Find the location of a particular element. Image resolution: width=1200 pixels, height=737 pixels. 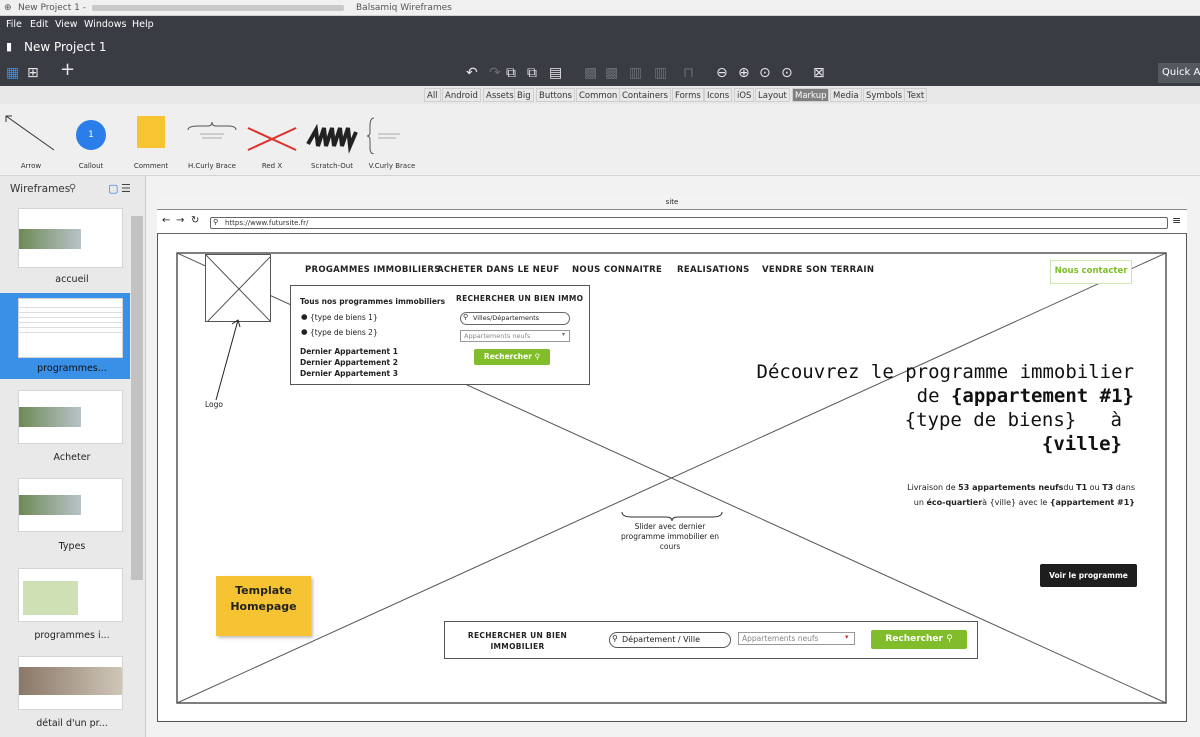

ungroup-icon: ▩ is located at coordinates (611, 73).